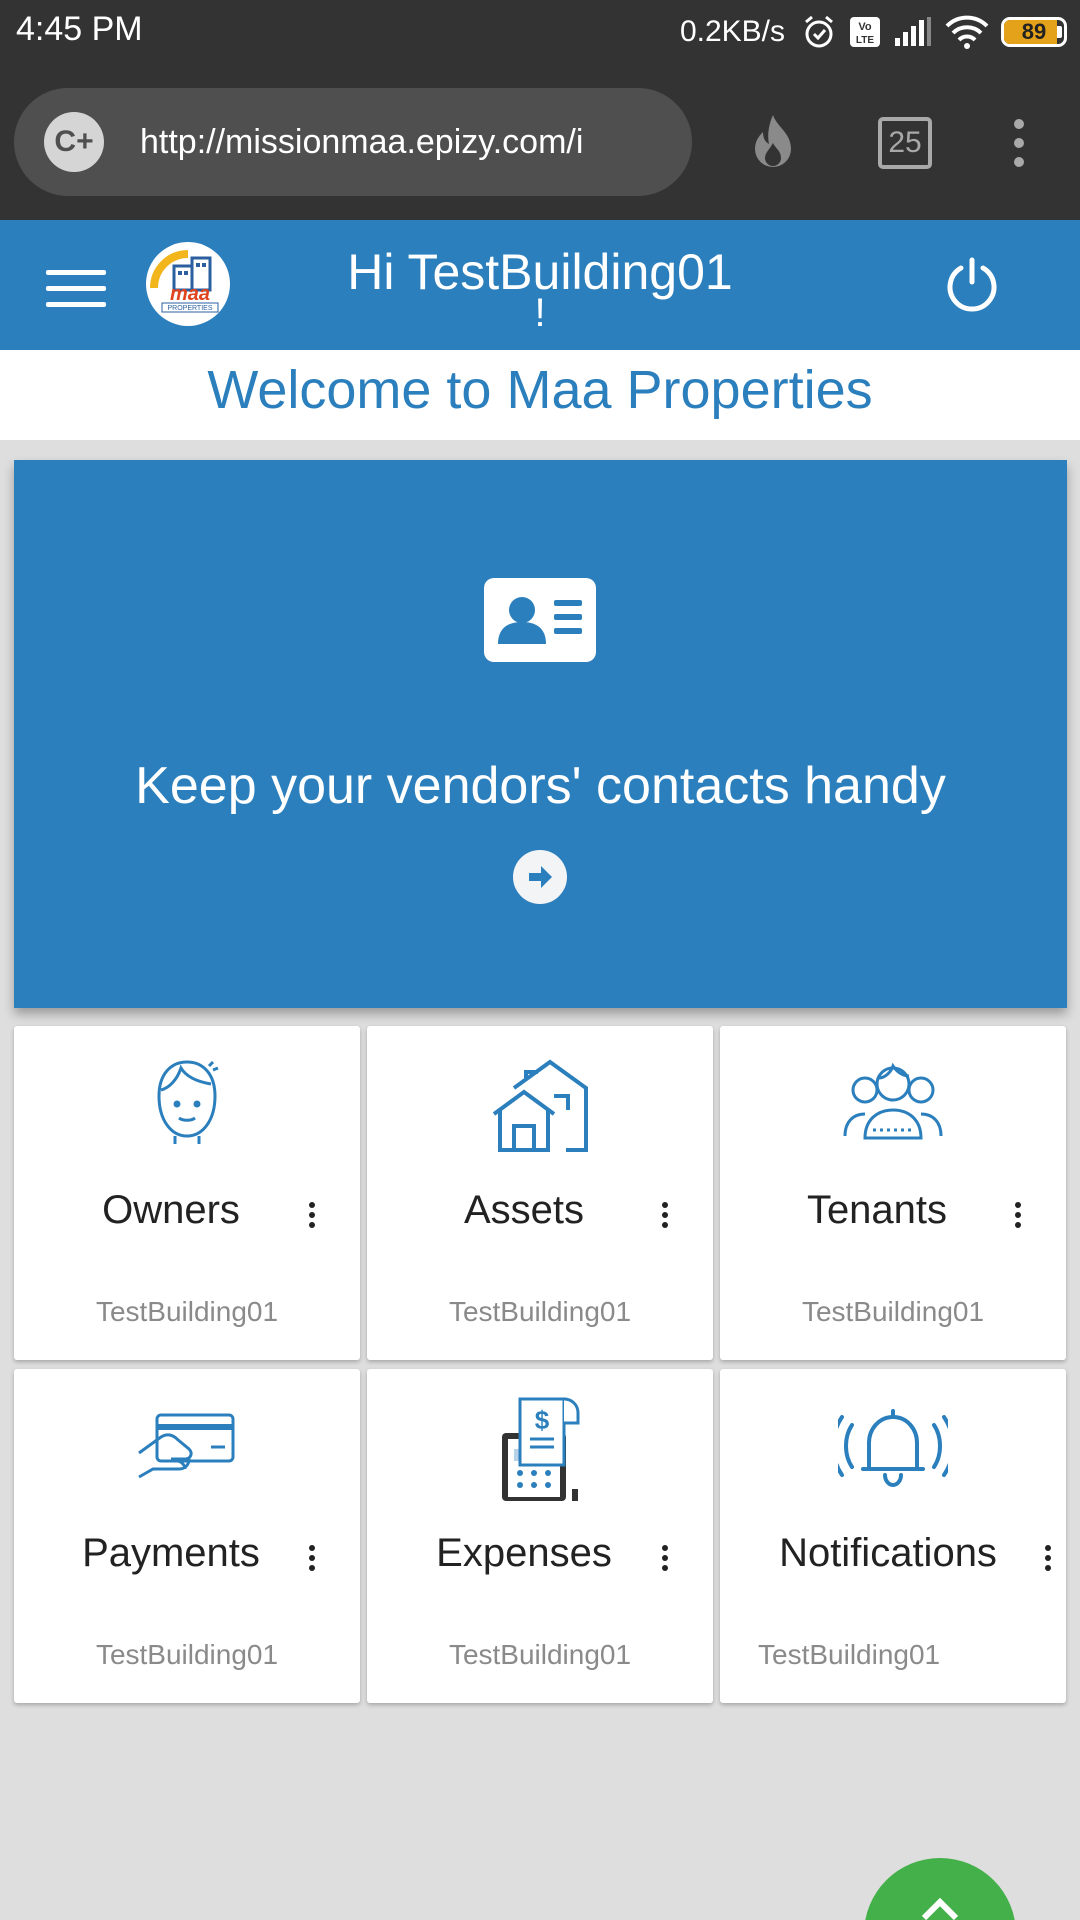 The height and width of the screenshot is (1920, 1080). I want to click on tabs-button: 25, so click(905, 143).